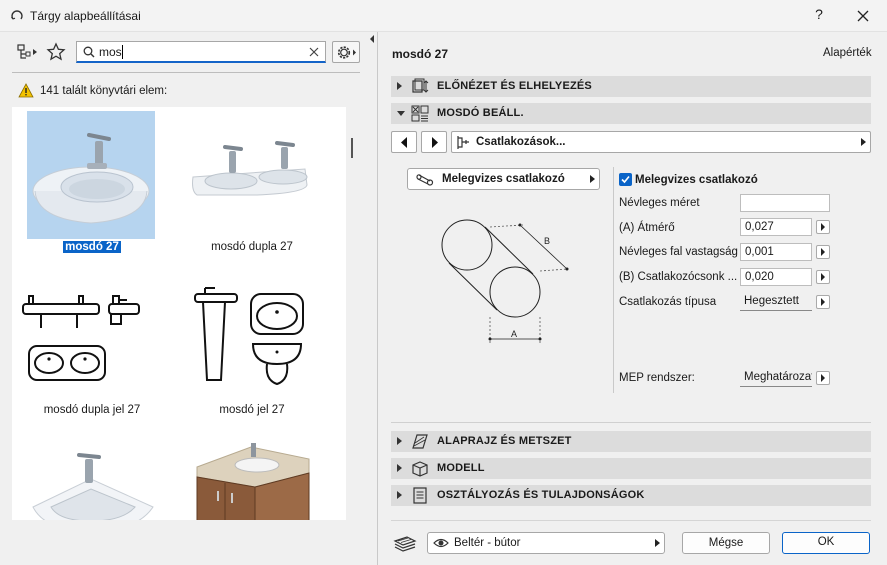  Describe the element at coordinates (461, 468) in the screenshot. I see `section-label: MODELL` at that location.